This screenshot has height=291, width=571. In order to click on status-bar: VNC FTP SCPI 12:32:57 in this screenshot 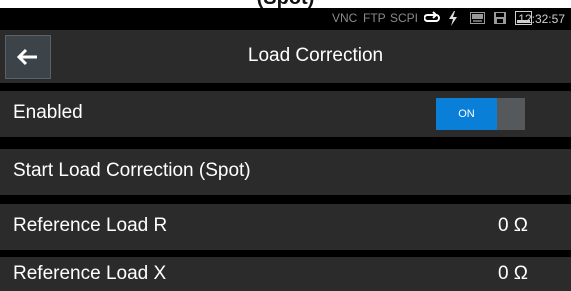, I will do `click(285, 18)`.